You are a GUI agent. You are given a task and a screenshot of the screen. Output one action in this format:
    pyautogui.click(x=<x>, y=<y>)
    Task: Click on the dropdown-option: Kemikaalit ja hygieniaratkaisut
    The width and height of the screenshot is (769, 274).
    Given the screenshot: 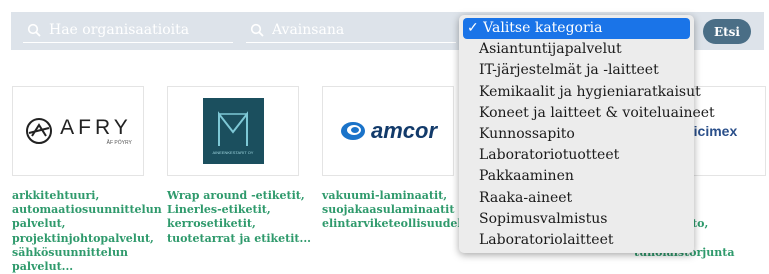 What is the action you would take?
    pyautogui.click(x=580, y=92)
    